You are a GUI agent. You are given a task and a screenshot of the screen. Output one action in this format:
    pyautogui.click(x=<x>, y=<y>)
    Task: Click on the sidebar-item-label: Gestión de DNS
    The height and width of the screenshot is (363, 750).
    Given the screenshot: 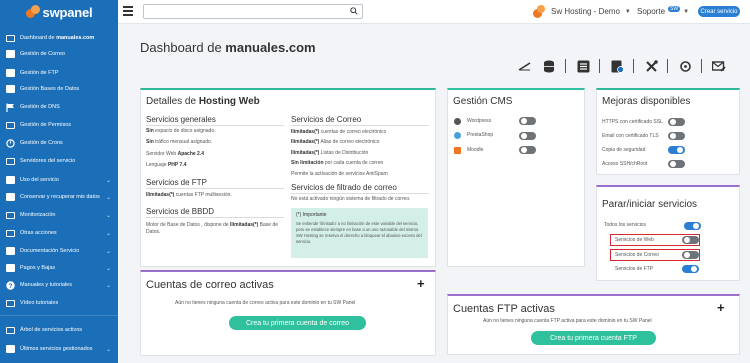 What is the action you would take?
    pyautogui.click(x=40, y=107)
    